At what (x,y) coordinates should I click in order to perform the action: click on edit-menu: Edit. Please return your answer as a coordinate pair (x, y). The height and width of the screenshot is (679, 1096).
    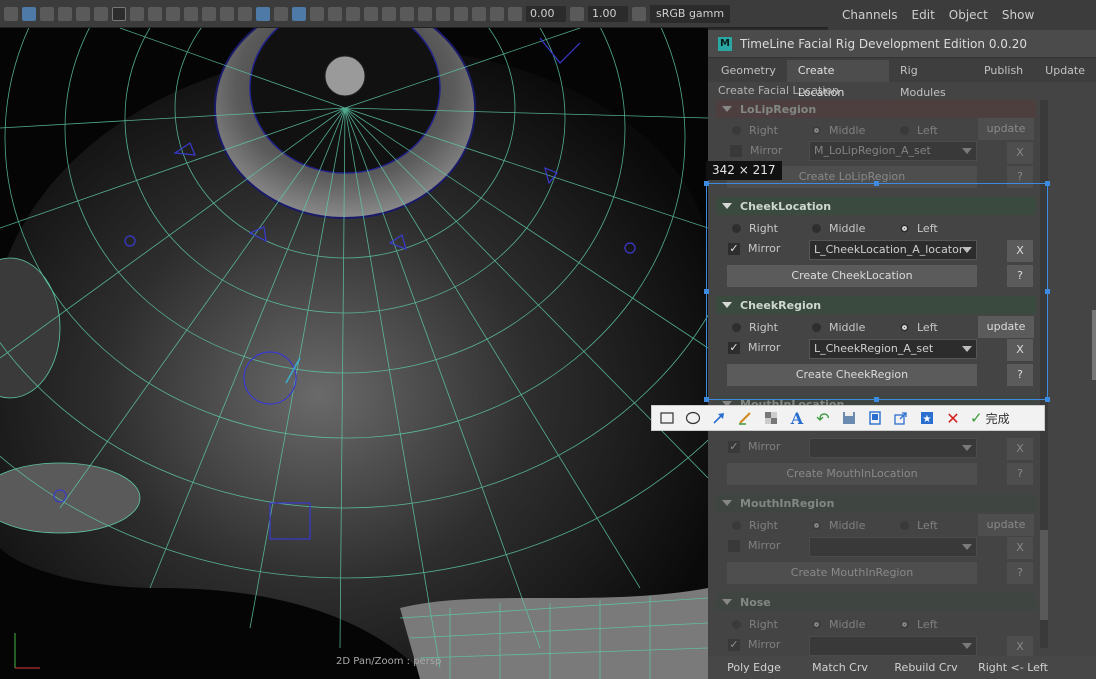
    Looking at the image, I should click on (923, 15).